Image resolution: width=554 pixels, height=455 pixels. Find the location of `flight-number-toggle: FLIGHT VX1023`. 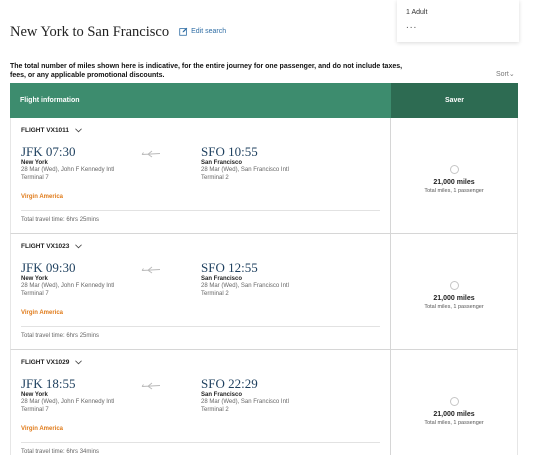

flight-number-toggle: FLIGHT VX1023 is located at coordinates (52, 246).